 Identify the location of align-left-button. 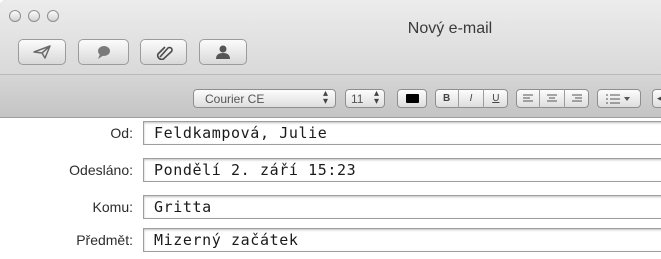
(528, 98).